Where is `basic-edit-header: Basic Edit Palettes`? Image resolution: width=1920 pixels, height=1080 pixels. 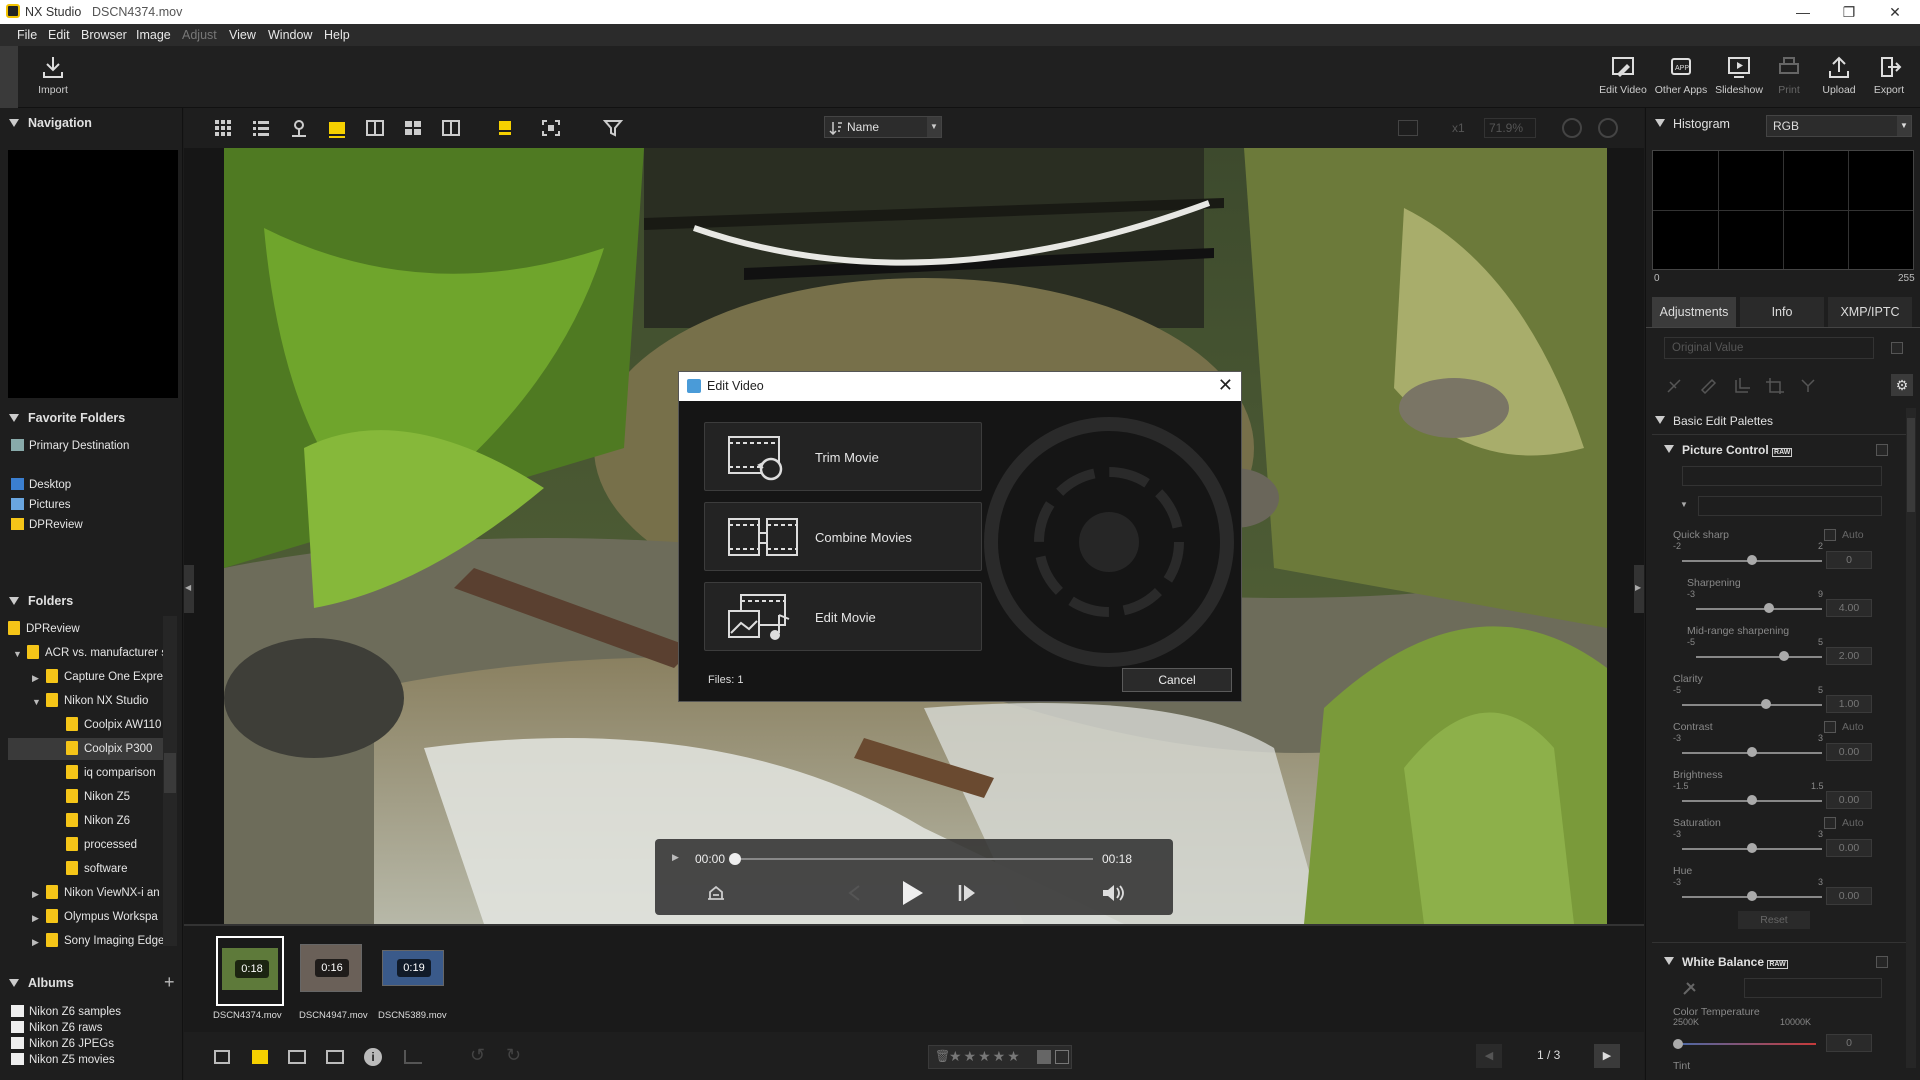
basic-edit-header: Basic Edit Palettes is located at coordinates (1714, 421).